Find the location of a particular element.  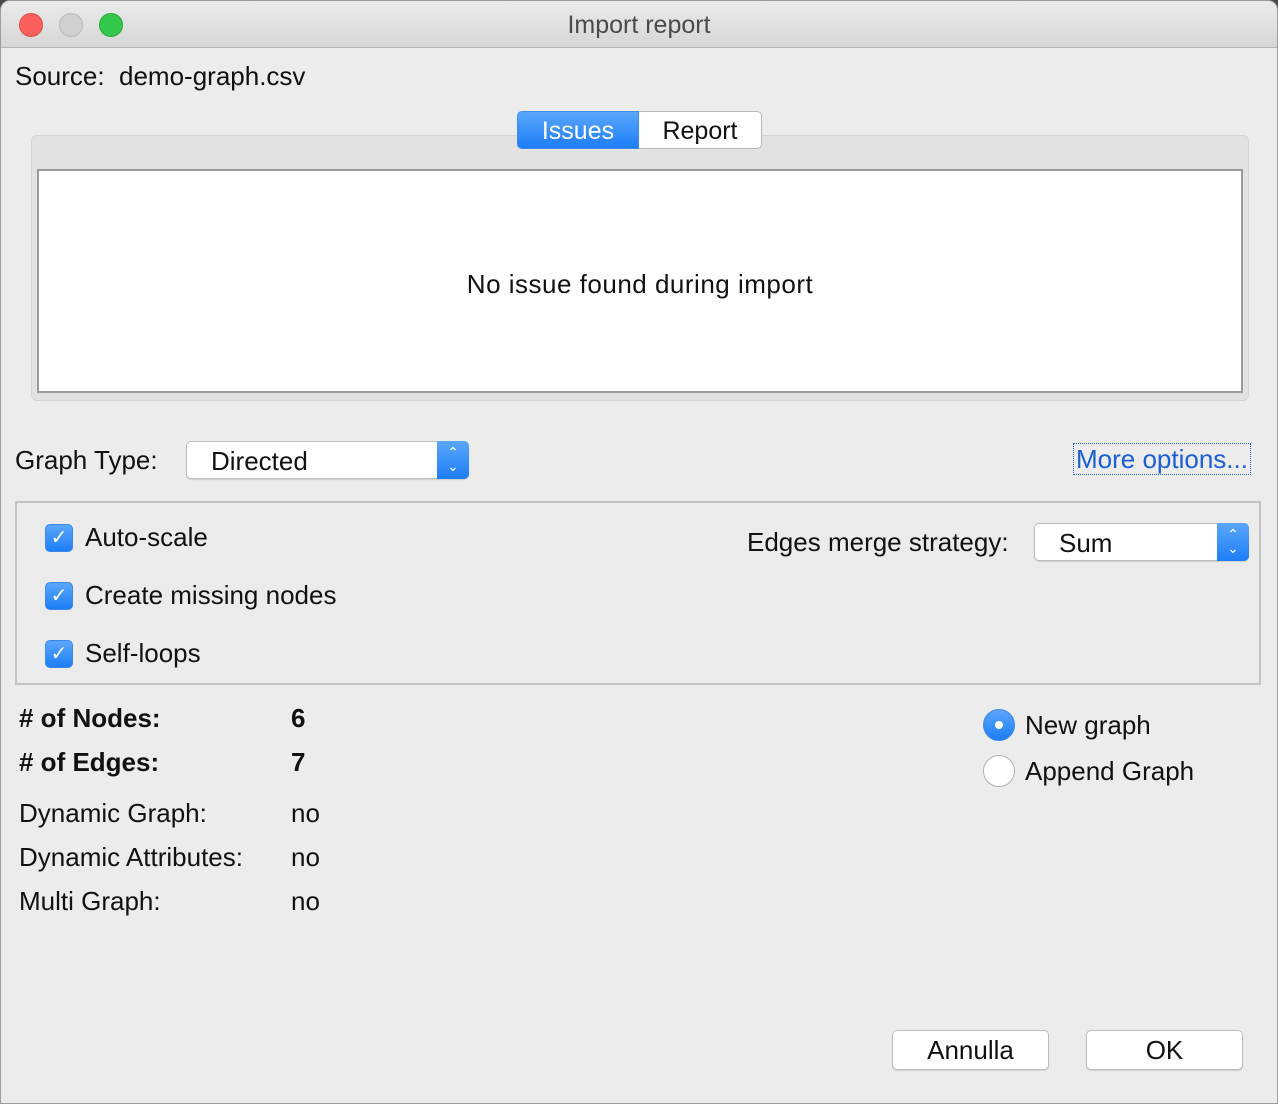

dynamic-graph-value: no is located at coordinates (305, 813).